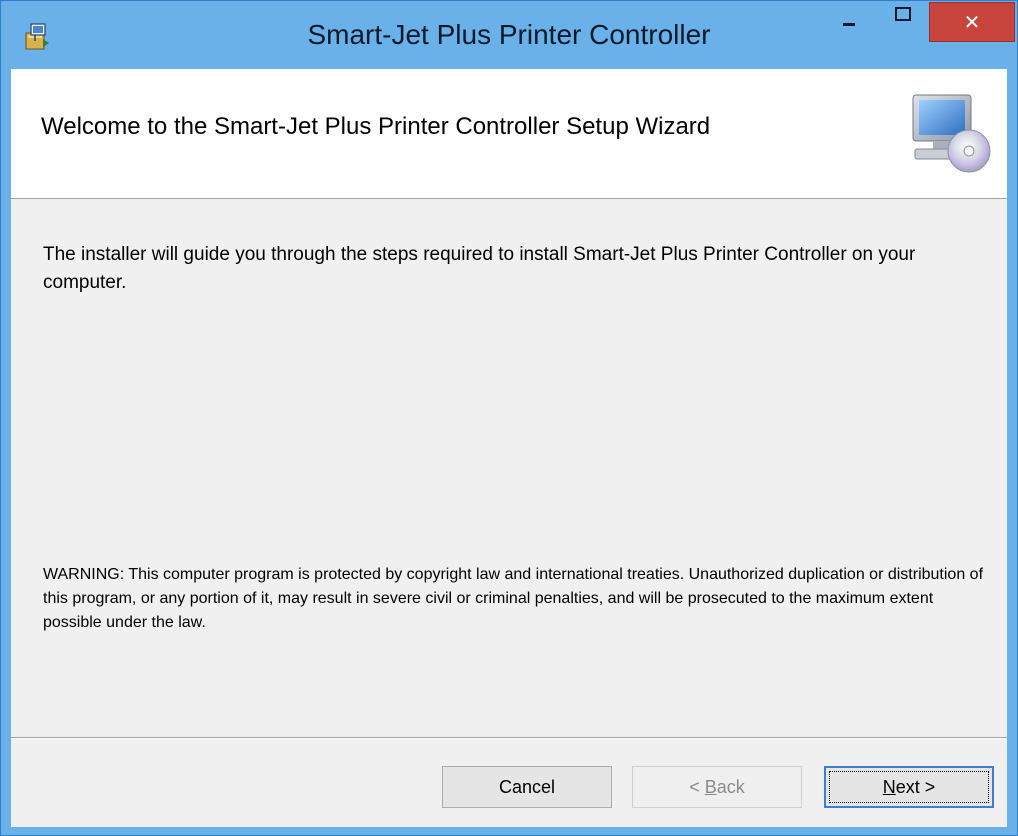  I want to click on focus-ring, so click(909, 787).